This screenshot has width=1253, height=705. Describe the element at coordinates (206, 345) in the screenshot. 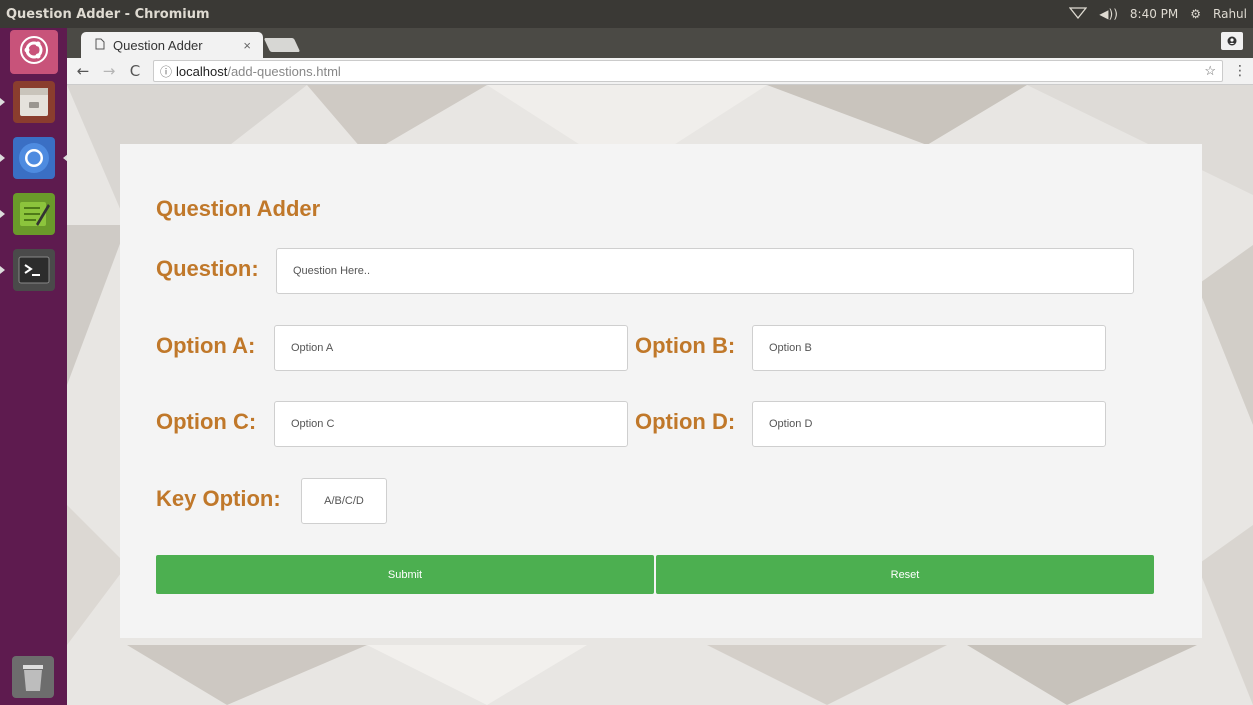

I see `option-a-label: Option A:` at that location.